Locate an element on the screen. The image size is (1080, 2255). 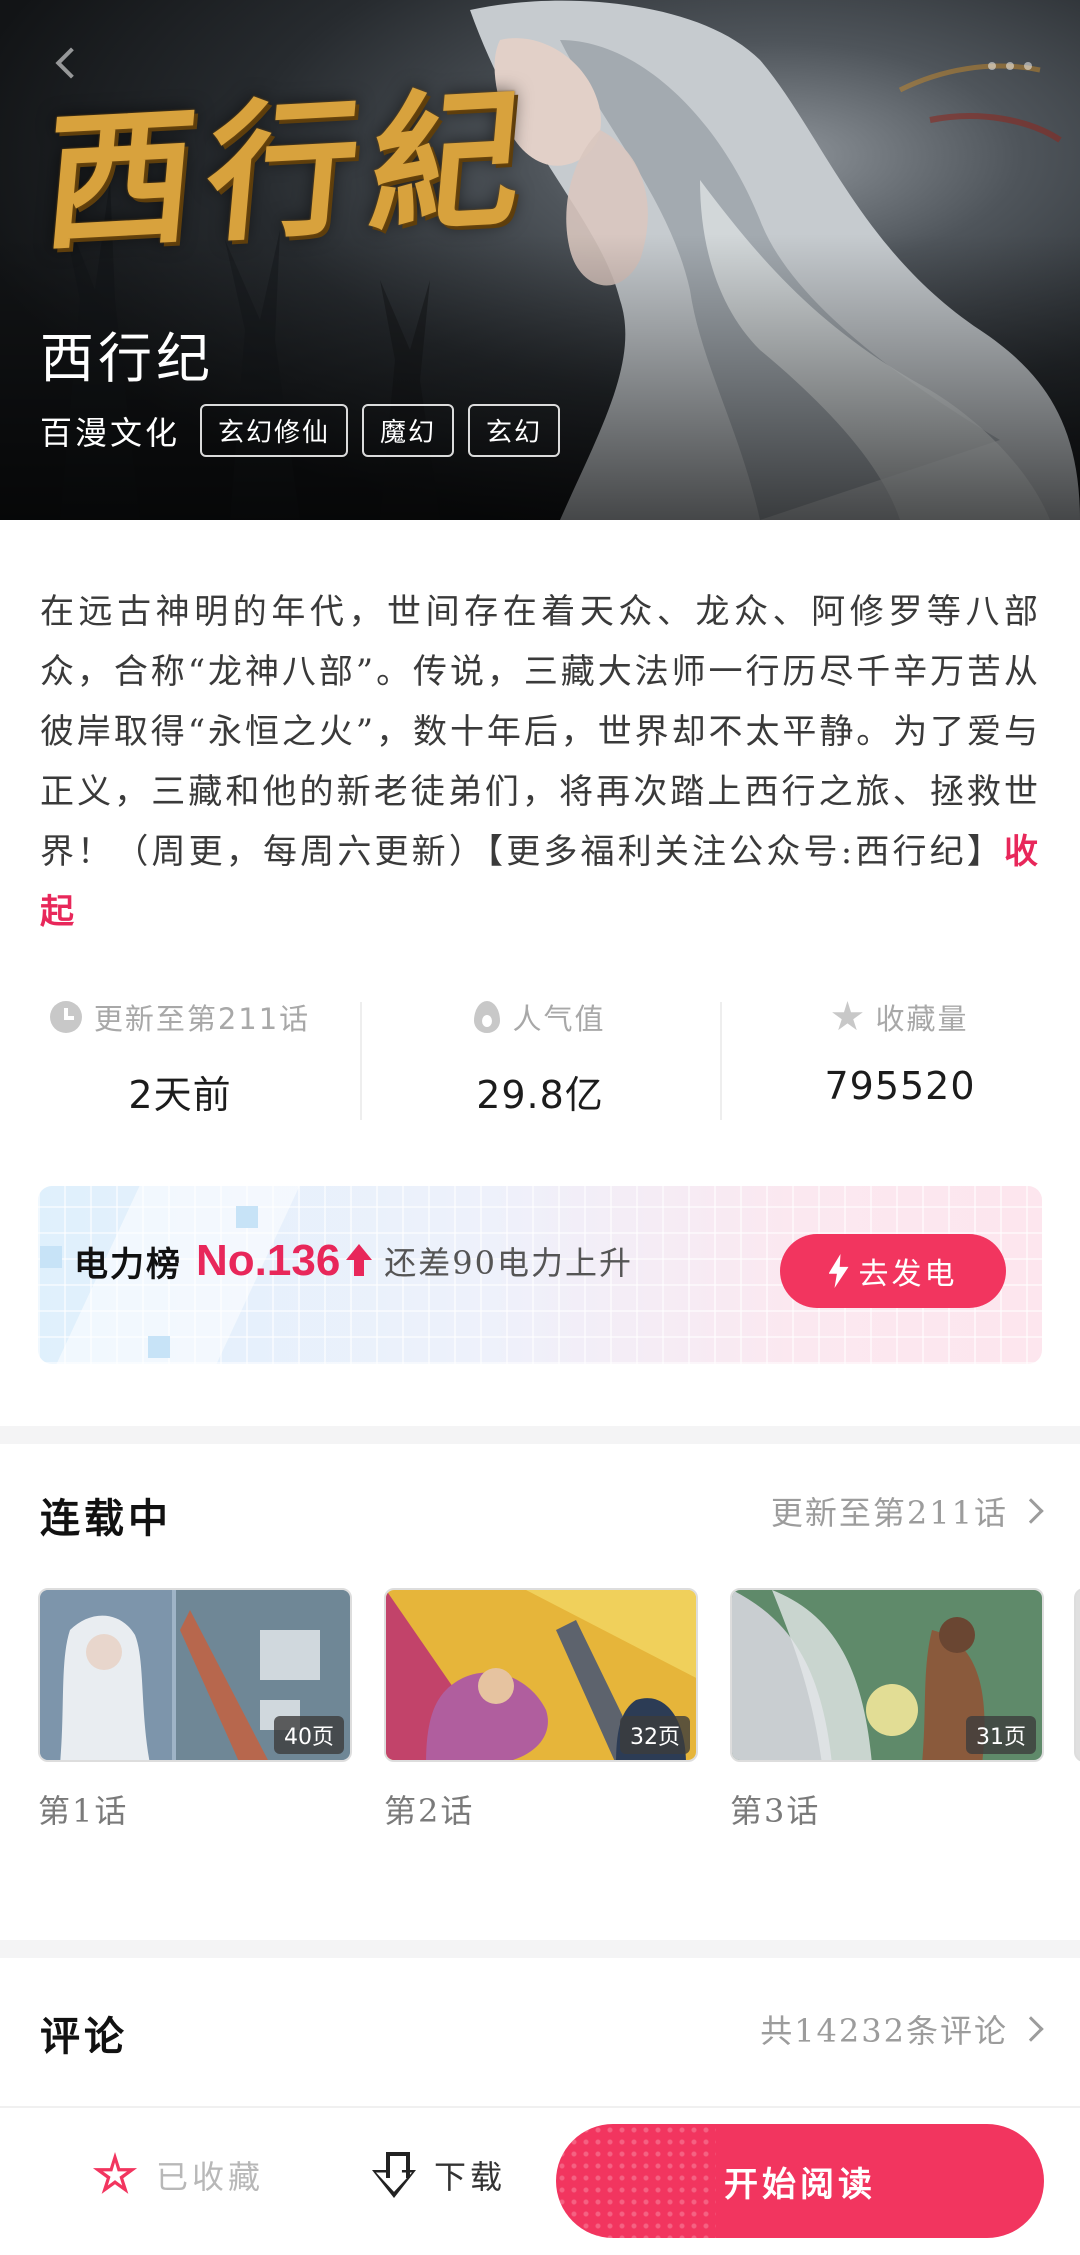
charge-button-label: 去发电 is located at coordinates (908, 1274).